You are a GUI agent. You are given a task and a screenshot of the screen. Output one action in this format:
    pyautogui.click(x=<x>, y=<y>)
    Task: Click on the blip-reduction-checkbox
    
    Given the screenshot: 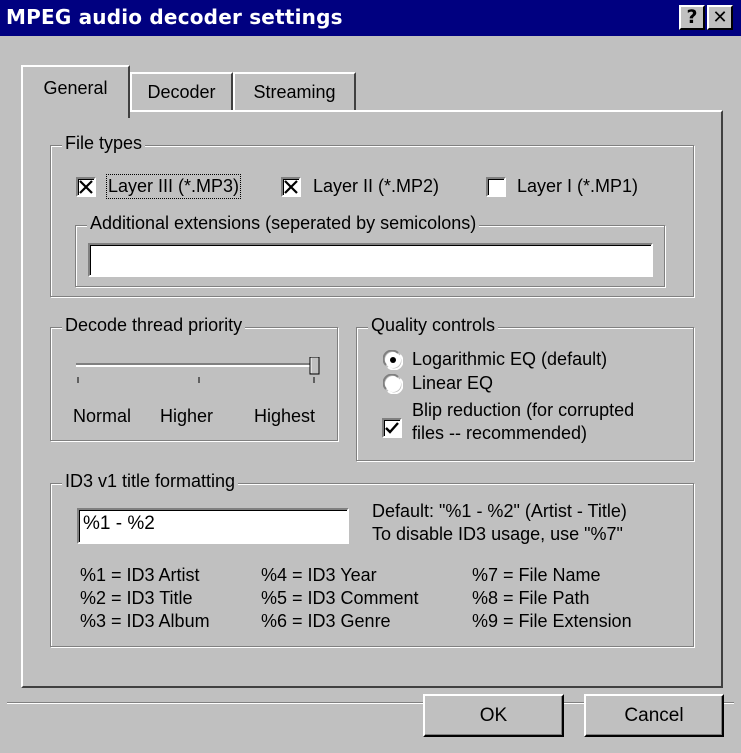 What is the action you would take?
    pyautogui.click(x=392, y=428)
    